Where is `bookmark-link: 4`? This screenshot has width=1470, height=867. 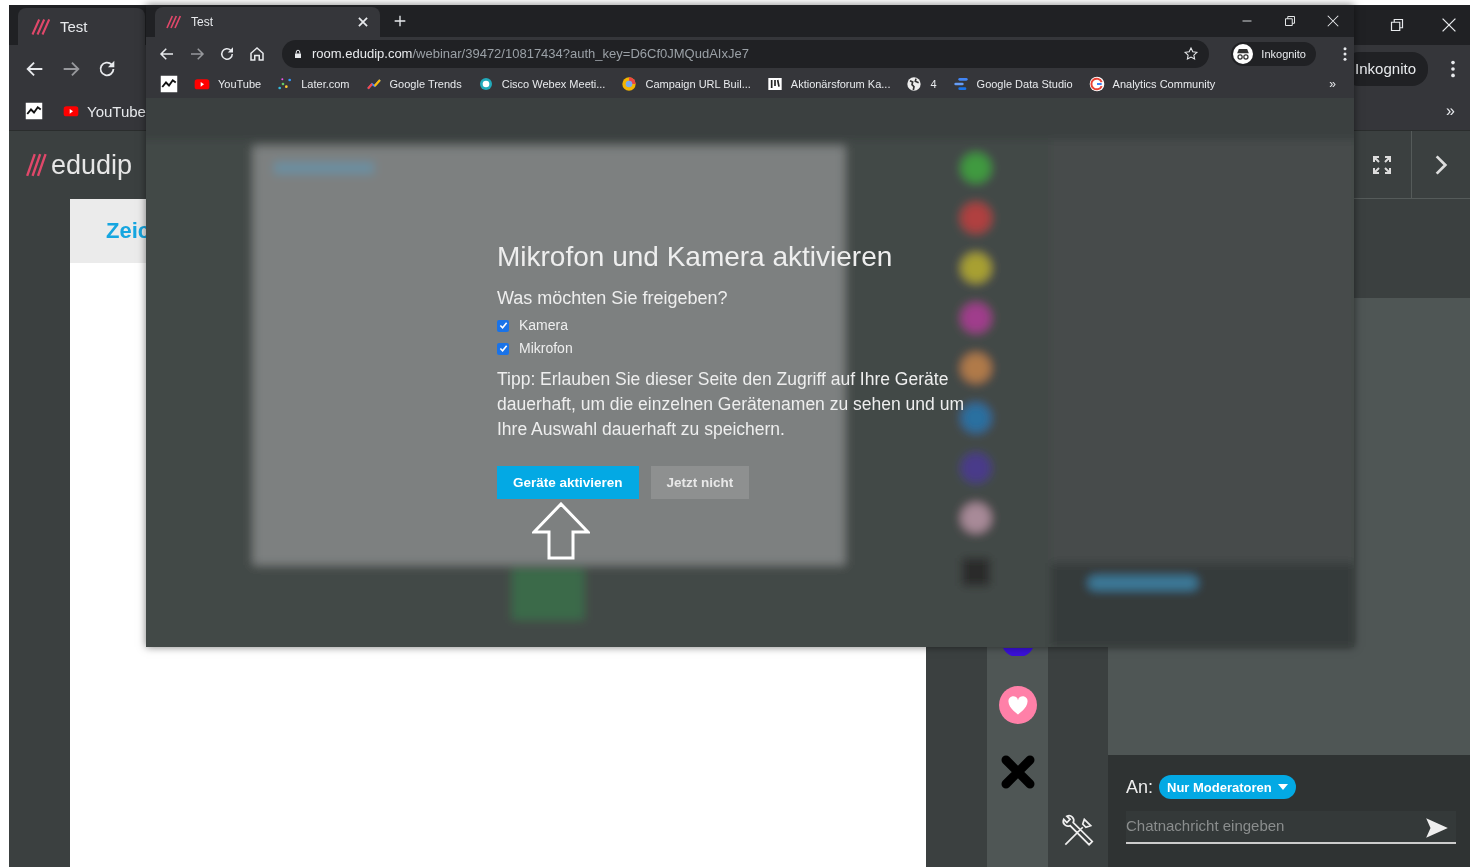
bookmark-link: 4 is located at coordinates (921, 84).